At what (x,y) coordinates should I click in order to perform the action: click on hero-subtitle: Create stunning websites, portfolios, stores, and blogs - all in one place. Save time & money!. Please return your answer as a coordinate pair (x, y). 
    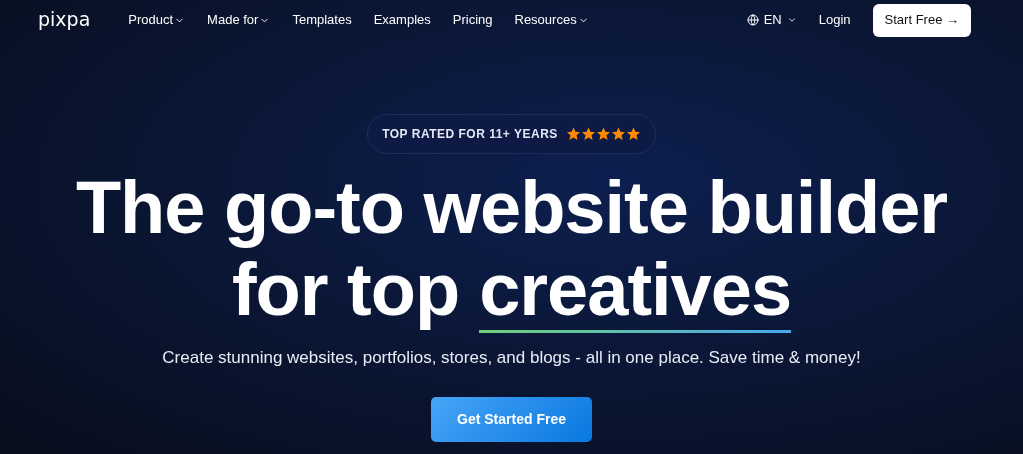
    Looking at the image, I should click on (511, 358).